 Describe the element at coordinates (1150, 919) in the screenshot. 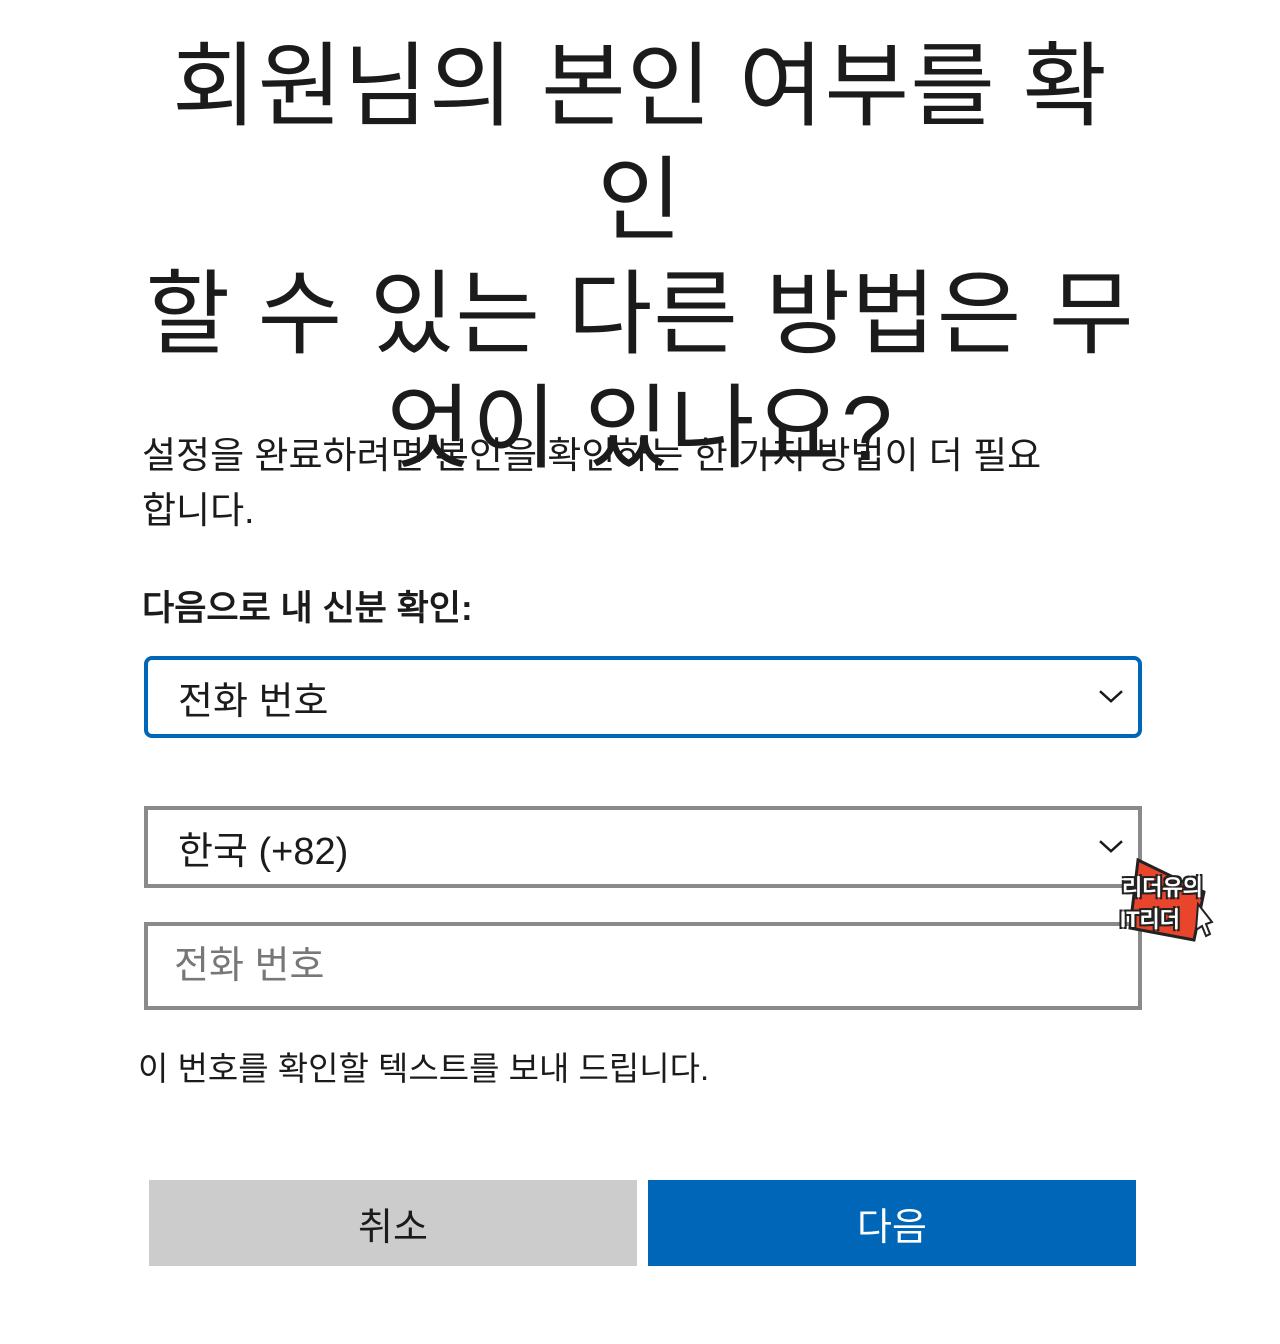

I see `watermark-line-2: IT리더` at that location.